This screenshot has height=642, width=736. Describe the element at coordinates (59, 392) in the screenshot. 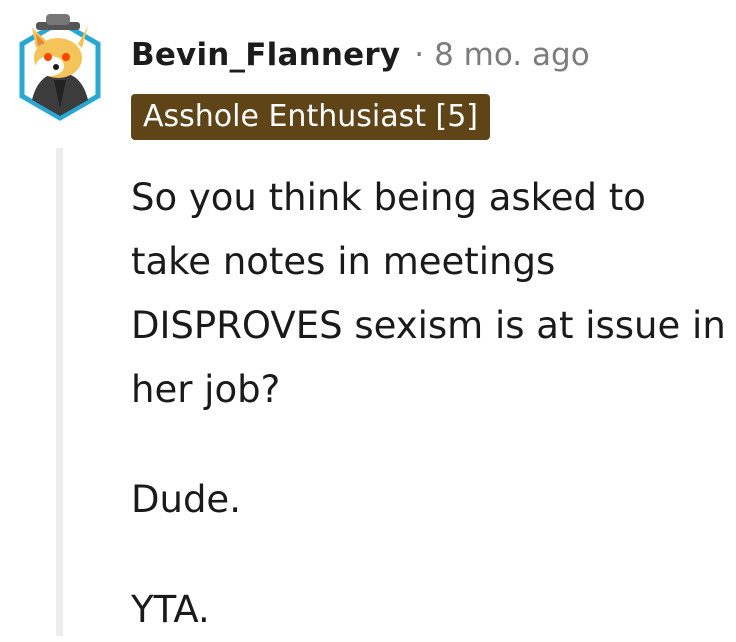

I see `thread-line` at that location.